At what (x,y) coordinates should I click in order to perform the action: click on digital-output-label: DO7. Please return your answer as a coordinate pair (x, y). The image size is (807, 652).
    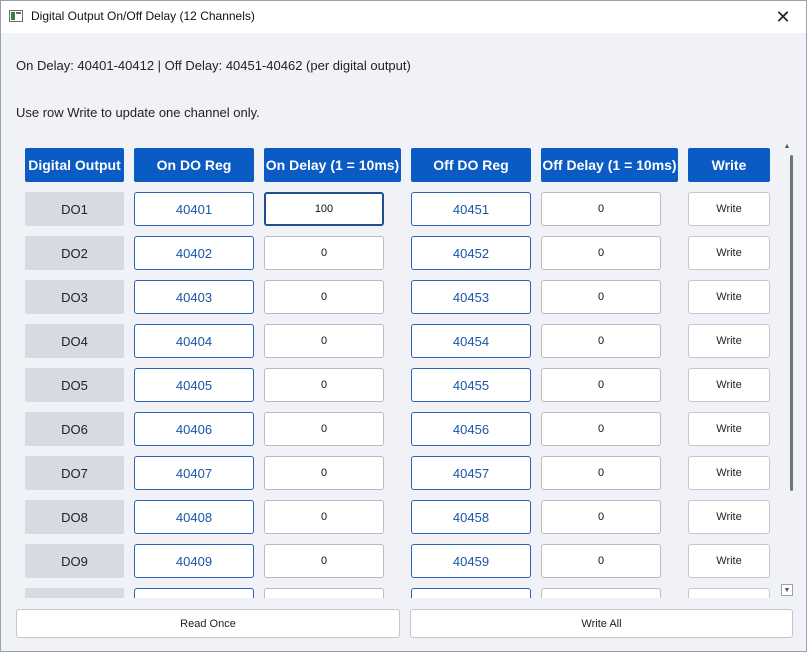
    Looking at the image, I should click on (74, 473).